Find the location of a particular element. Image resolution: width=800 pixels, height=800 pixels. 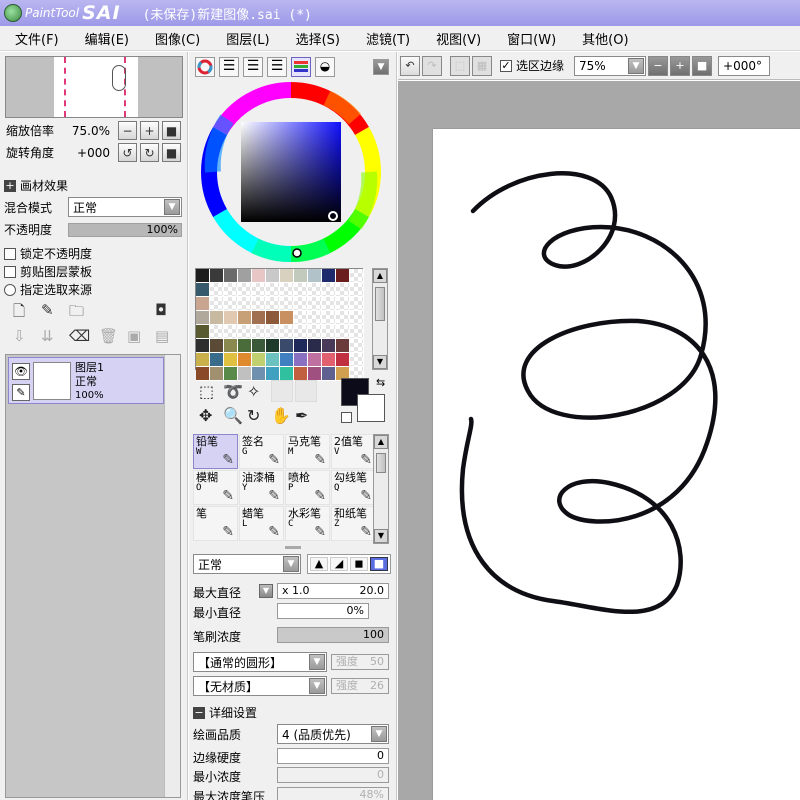

hue-picker-marker is located at coordinates (297, 253).